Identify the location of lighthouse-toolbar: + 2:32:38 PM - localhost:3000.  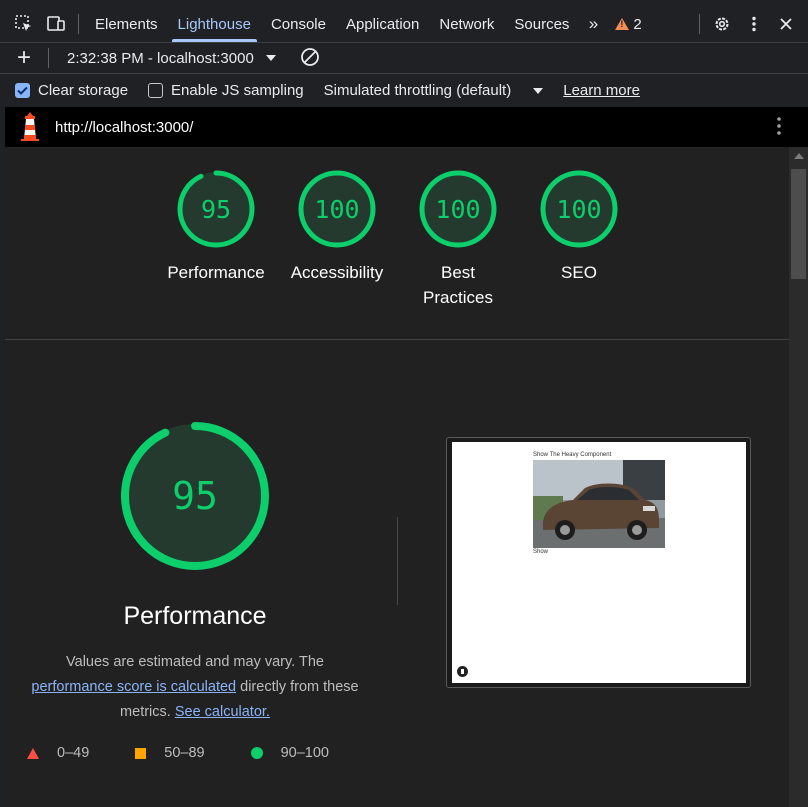
(404, 58).